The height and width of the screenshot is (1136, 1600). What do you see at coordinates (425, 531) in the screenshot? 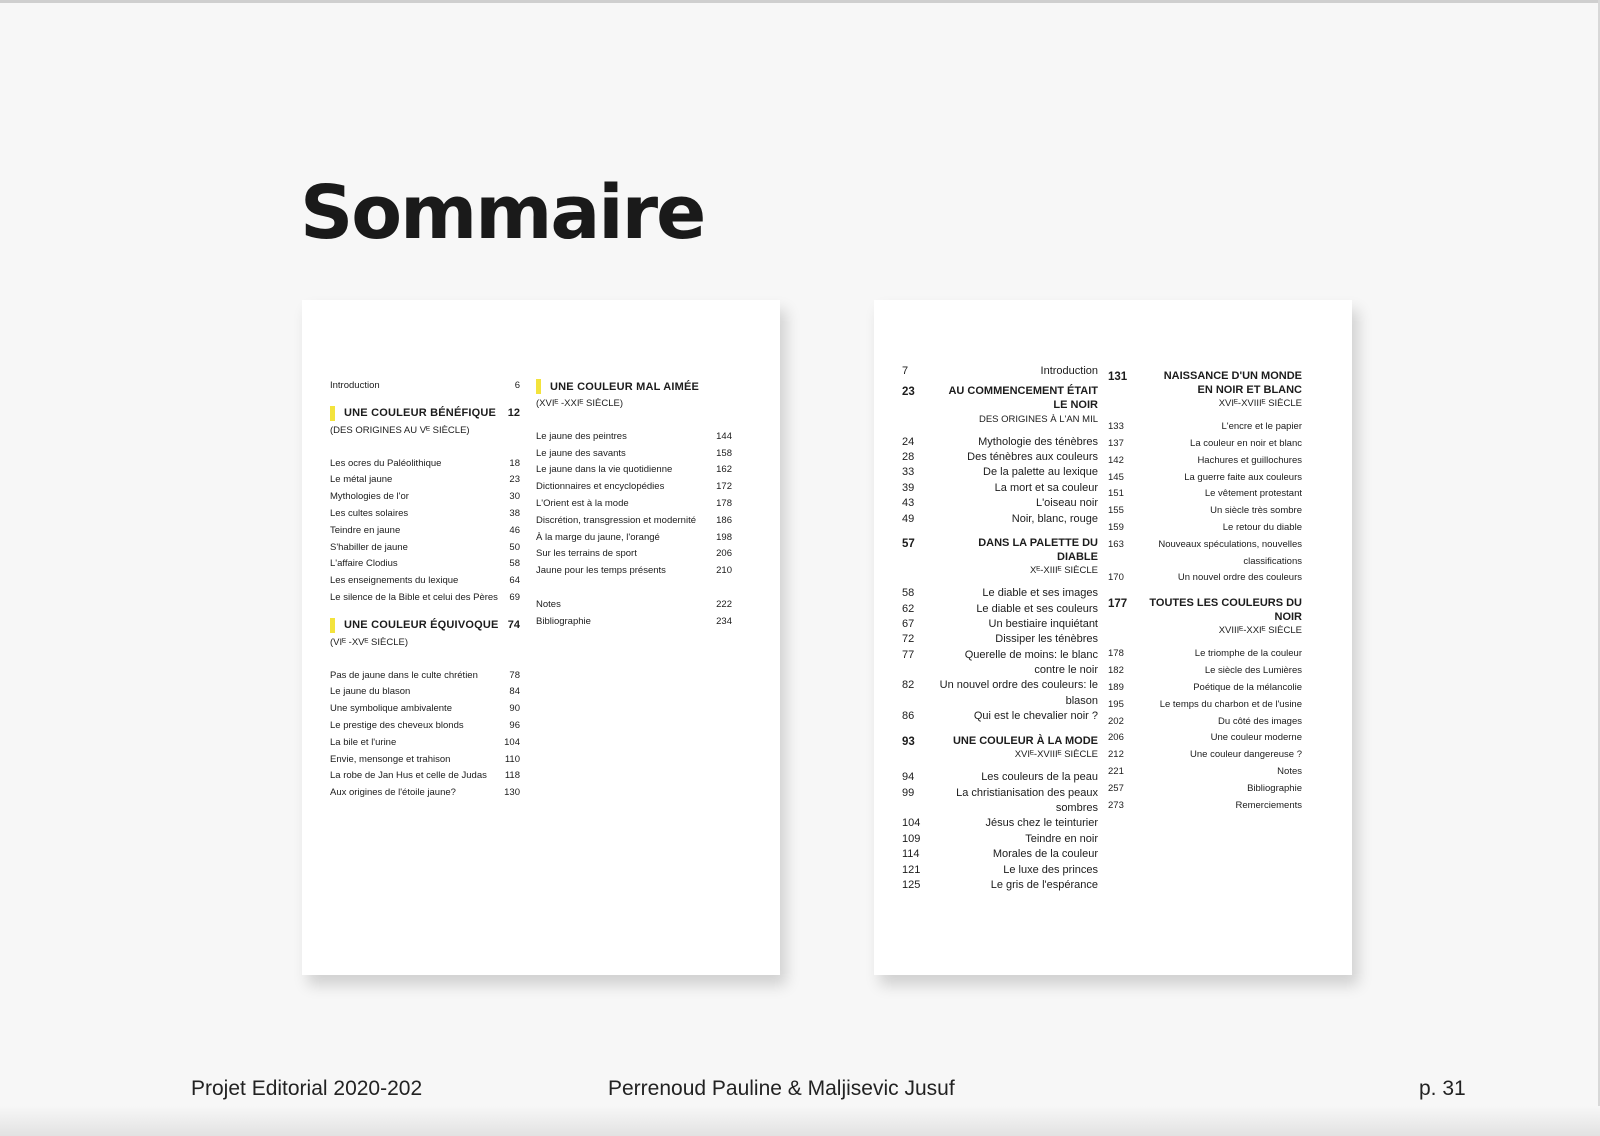
I see `toc-entry: Teindre en jaune 46` at bounding box center [425, 531].